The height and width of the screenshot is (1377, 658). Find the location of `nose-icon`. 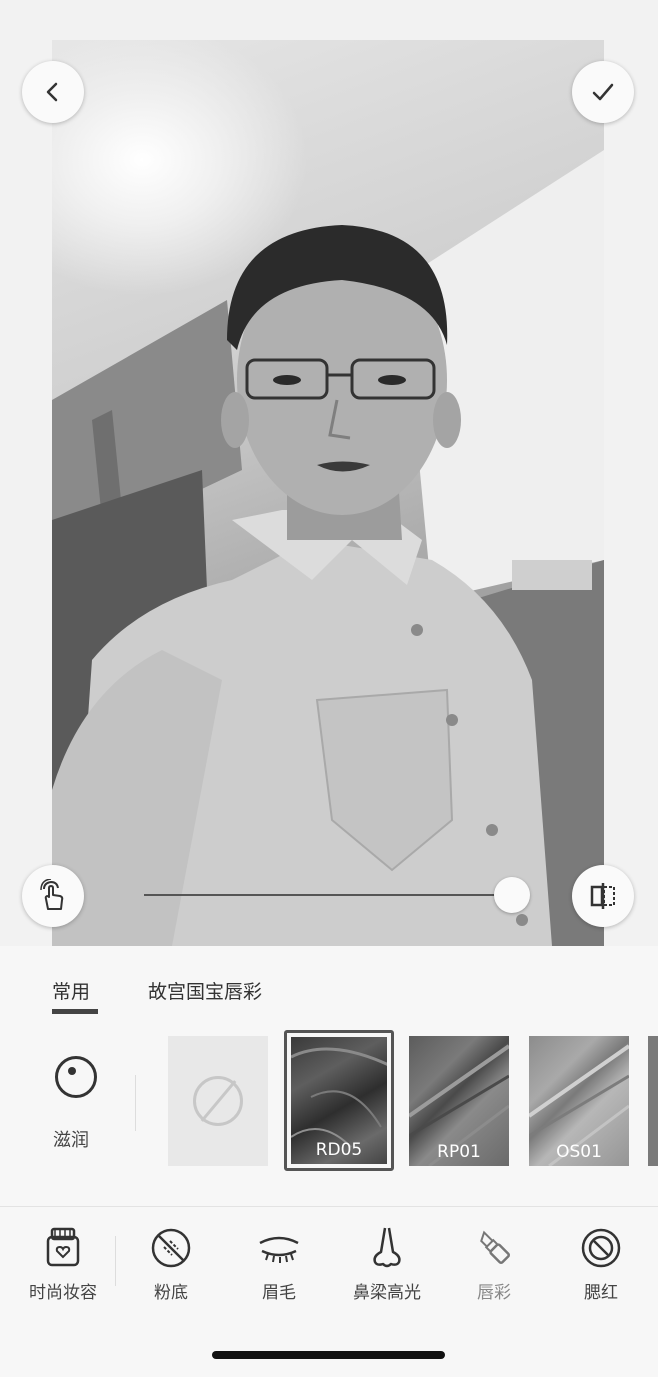

nose-icon is located at coordinates (387, 1247).